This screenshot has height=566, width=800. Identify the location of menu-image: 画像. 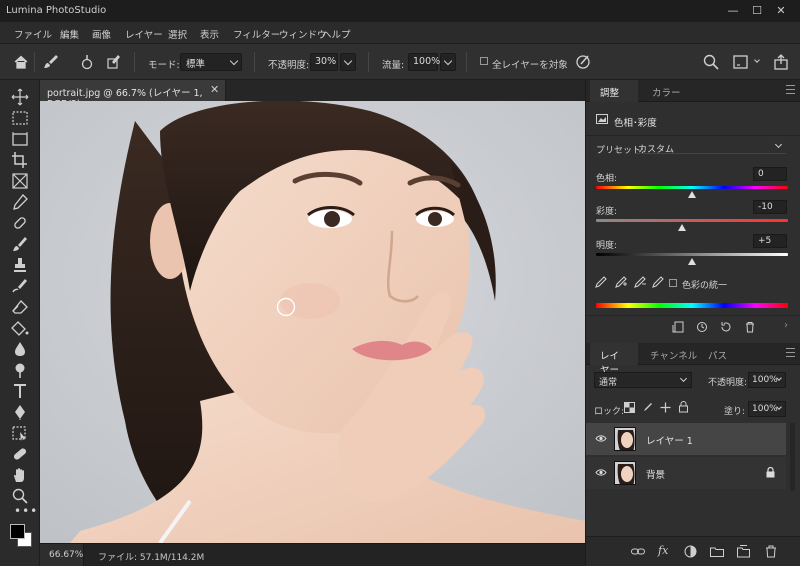
(101, 34).